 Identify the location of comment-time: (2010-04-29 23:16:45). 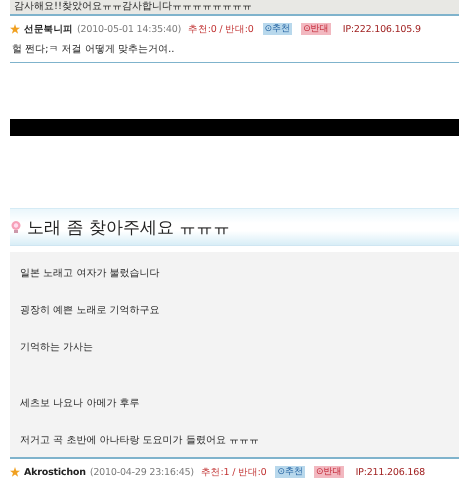
(142, 472).